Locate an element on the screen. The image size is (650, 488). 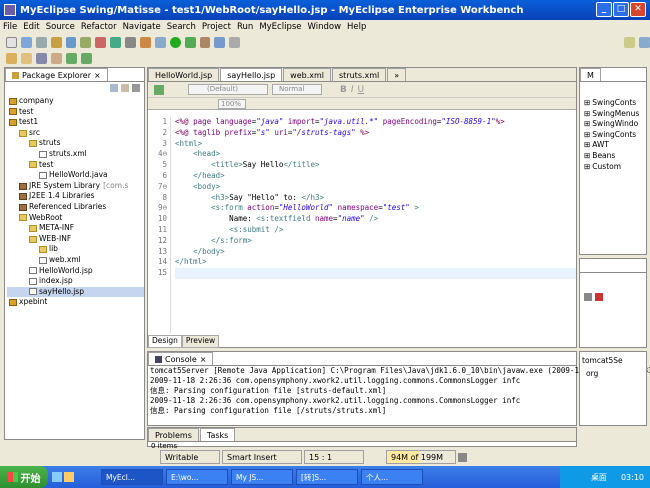
terminate-icon is located at coordinates (599, 297).